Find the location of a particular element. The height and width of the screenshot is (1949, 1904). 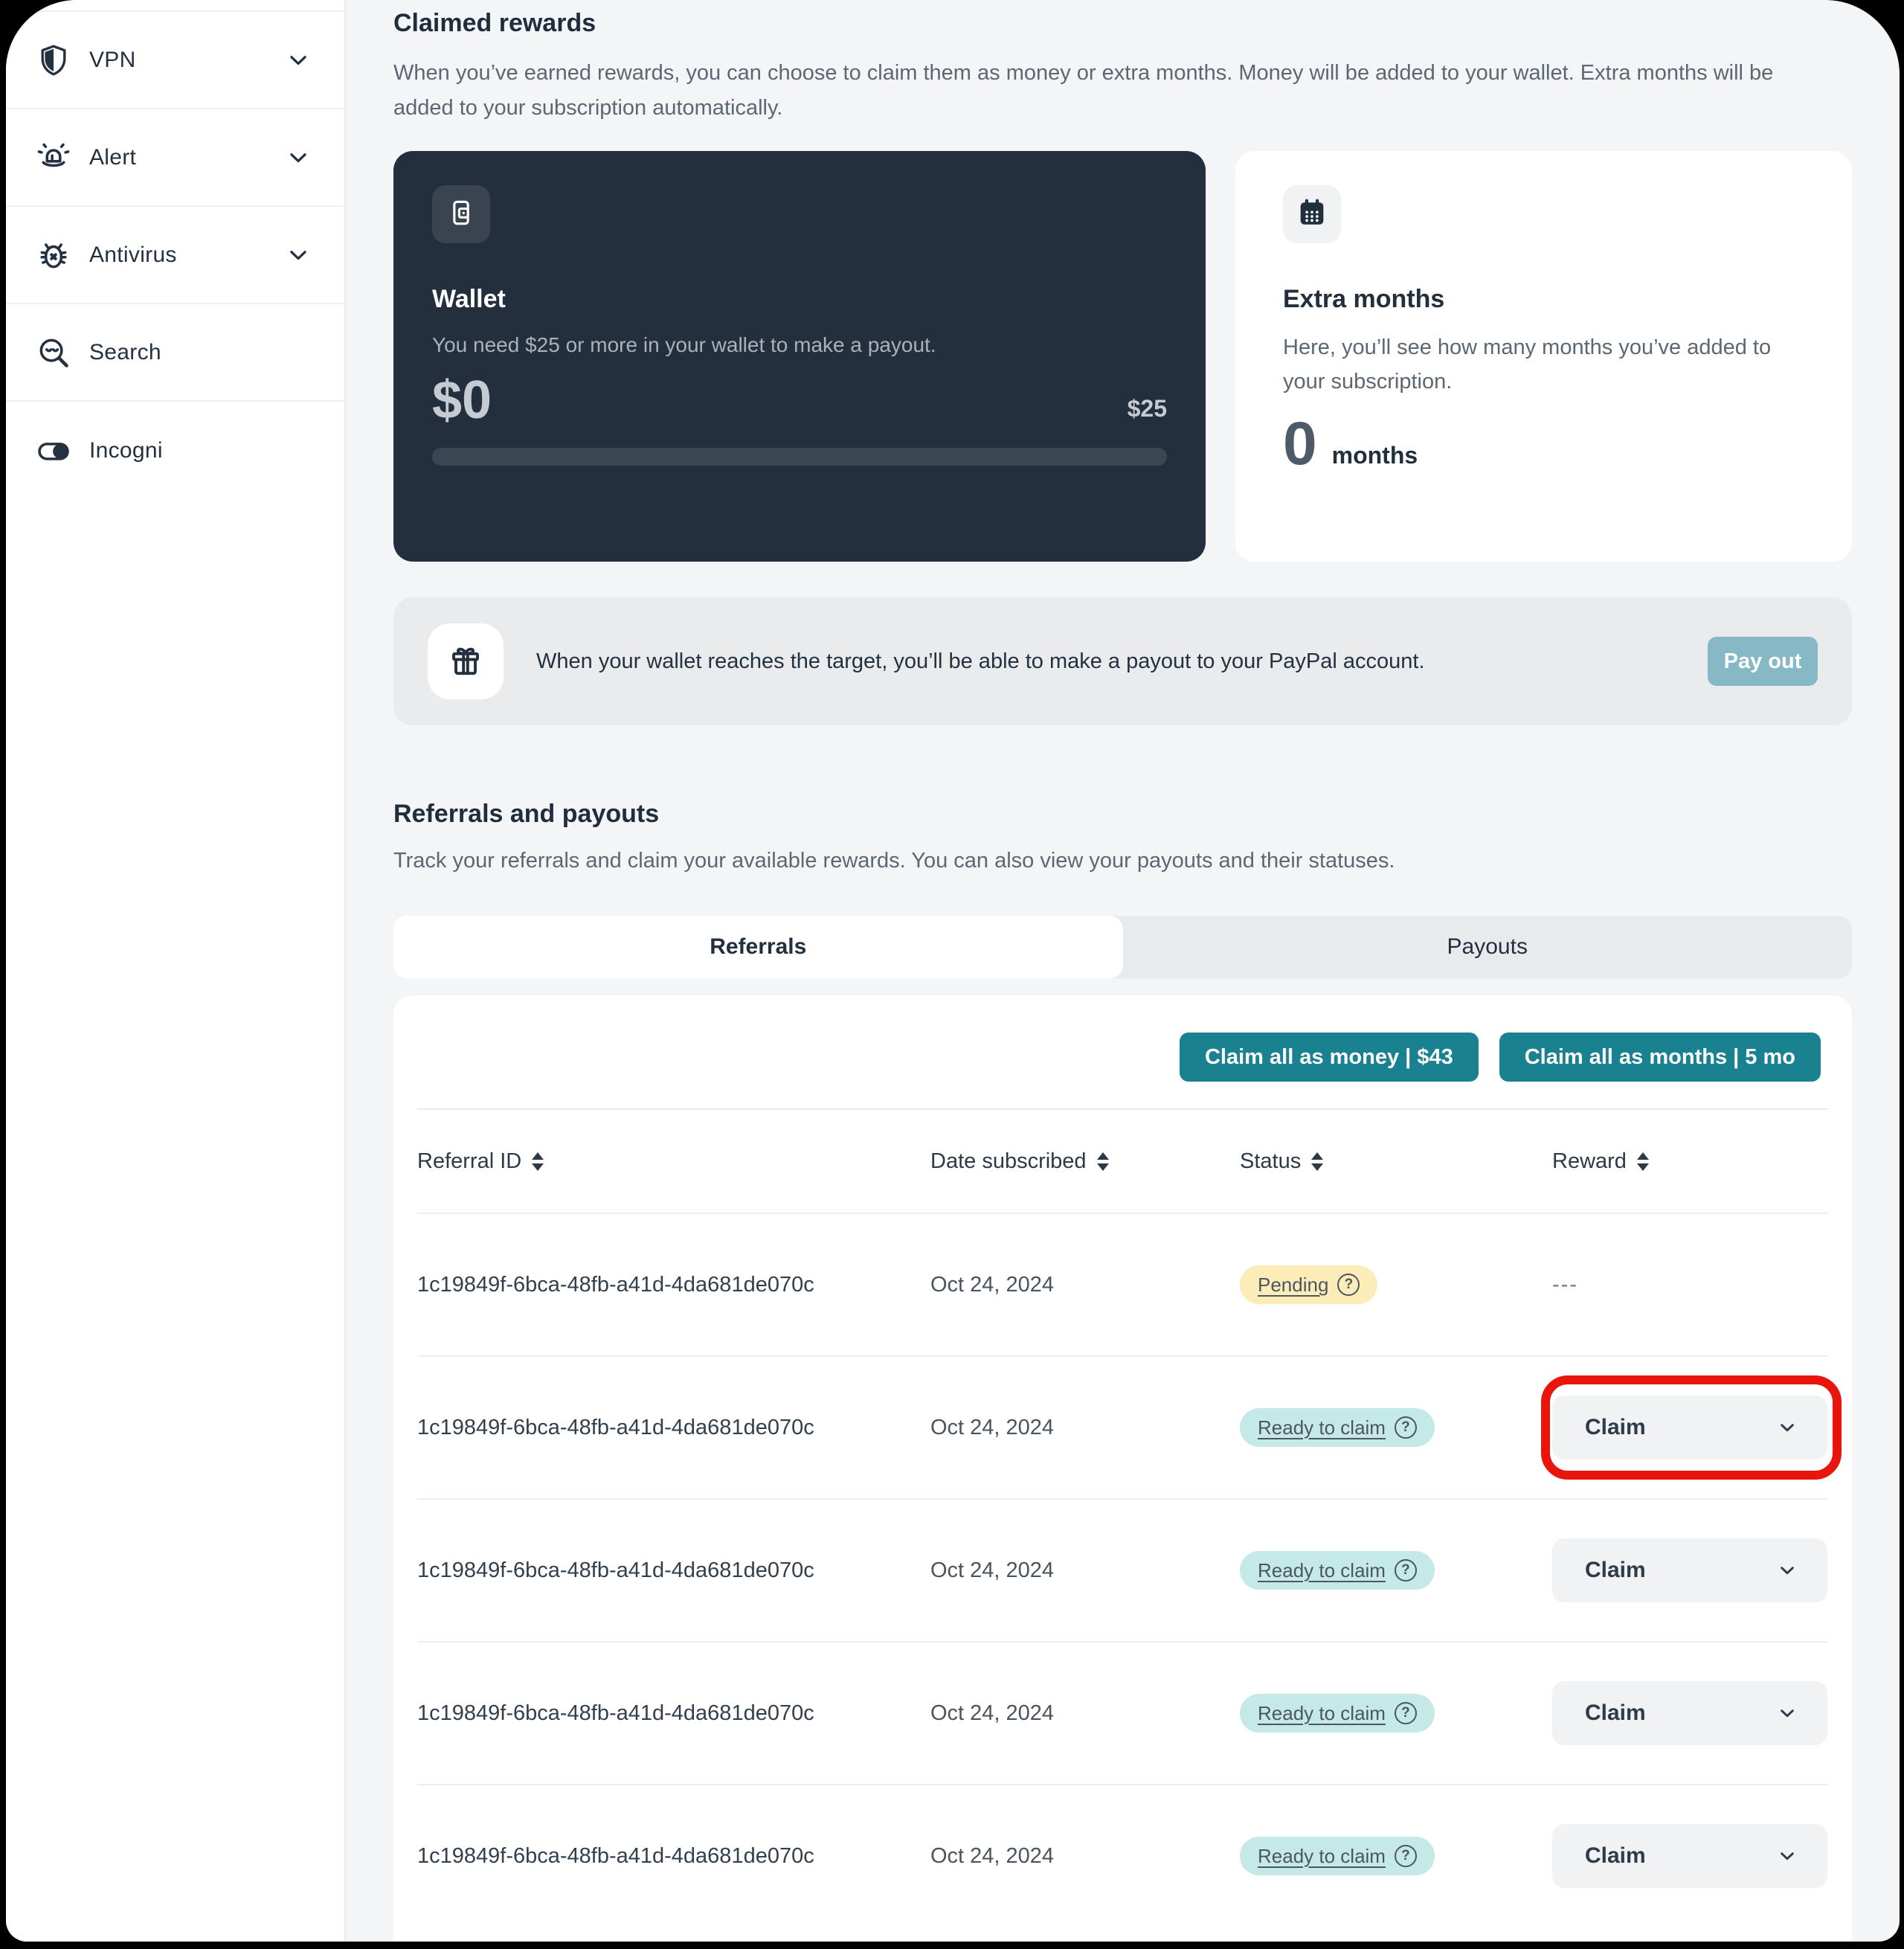

magnifier-icon is located at coordinates (53, 352).